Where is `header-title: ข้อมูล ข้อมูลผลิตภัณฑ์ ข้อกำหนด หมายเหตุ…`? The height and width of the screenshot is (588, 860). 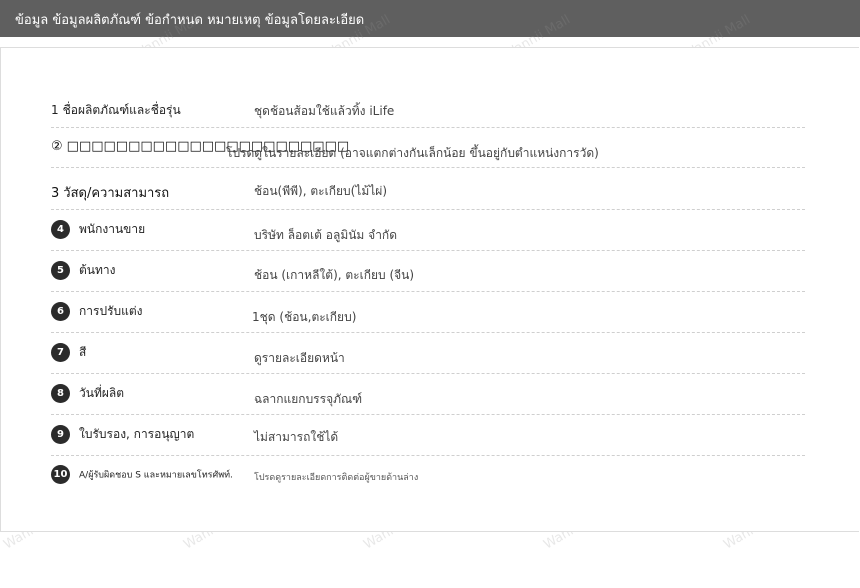
header-title: ข้อมูล ข้อมูลผลิตภัณฑ์ ข้อกำหนด หมายเหตุ… is located at coordinates (190, 20).